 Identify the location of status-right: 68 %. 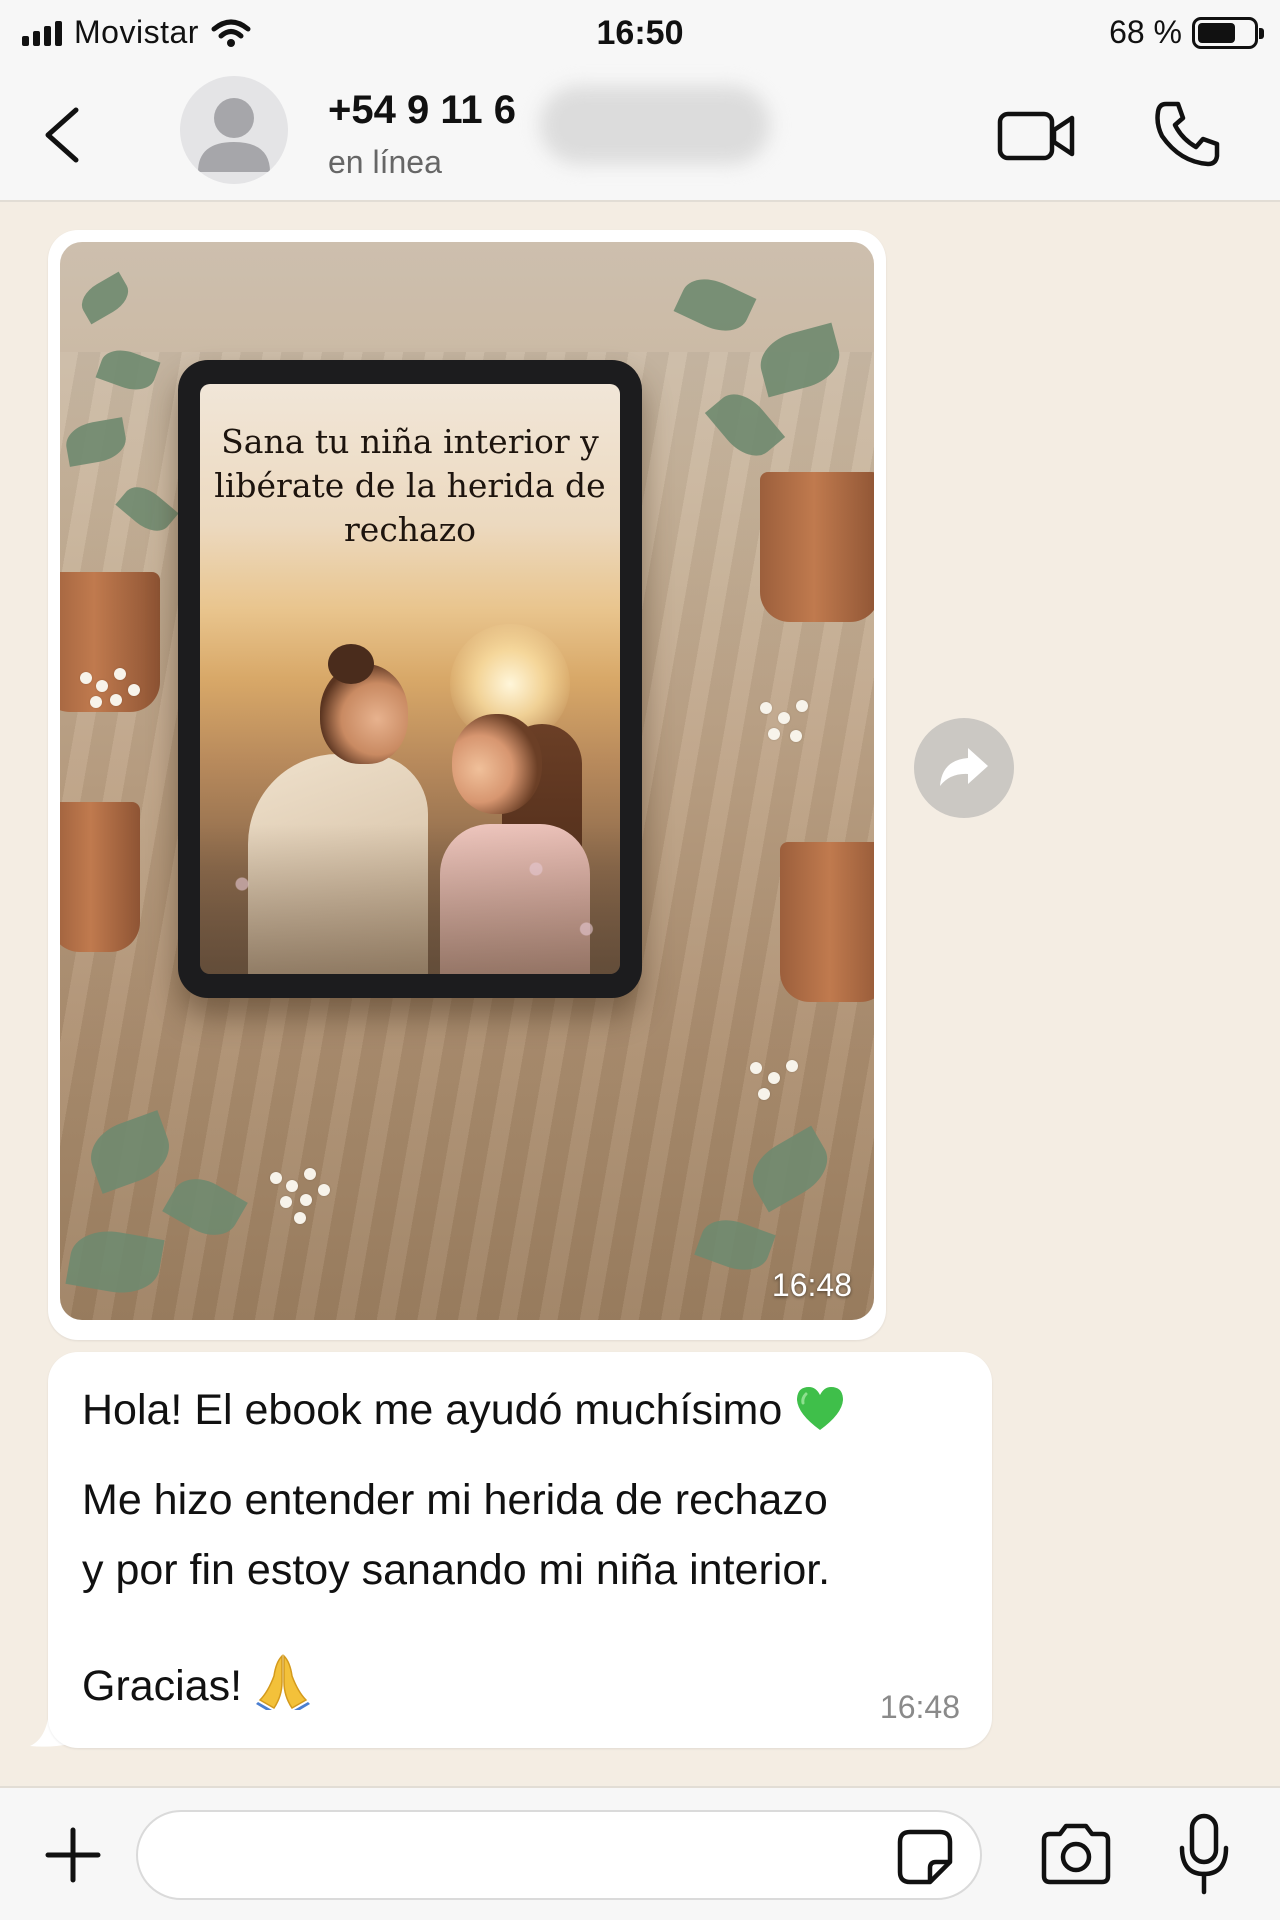
(1186, 32).